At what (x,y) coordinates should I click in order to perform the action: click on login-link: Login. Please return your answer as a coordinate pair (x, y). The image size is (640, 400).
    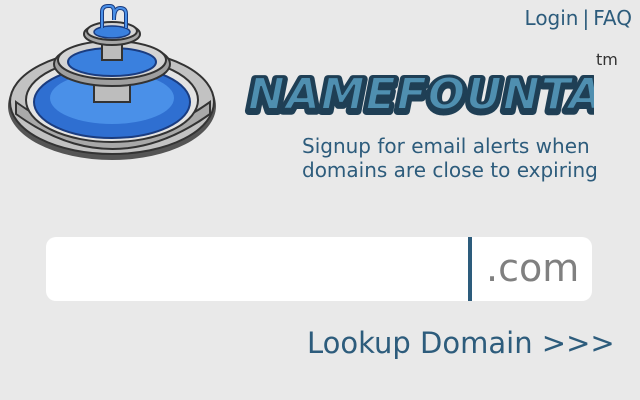
    Looking at the image, I should click on (552, 18).